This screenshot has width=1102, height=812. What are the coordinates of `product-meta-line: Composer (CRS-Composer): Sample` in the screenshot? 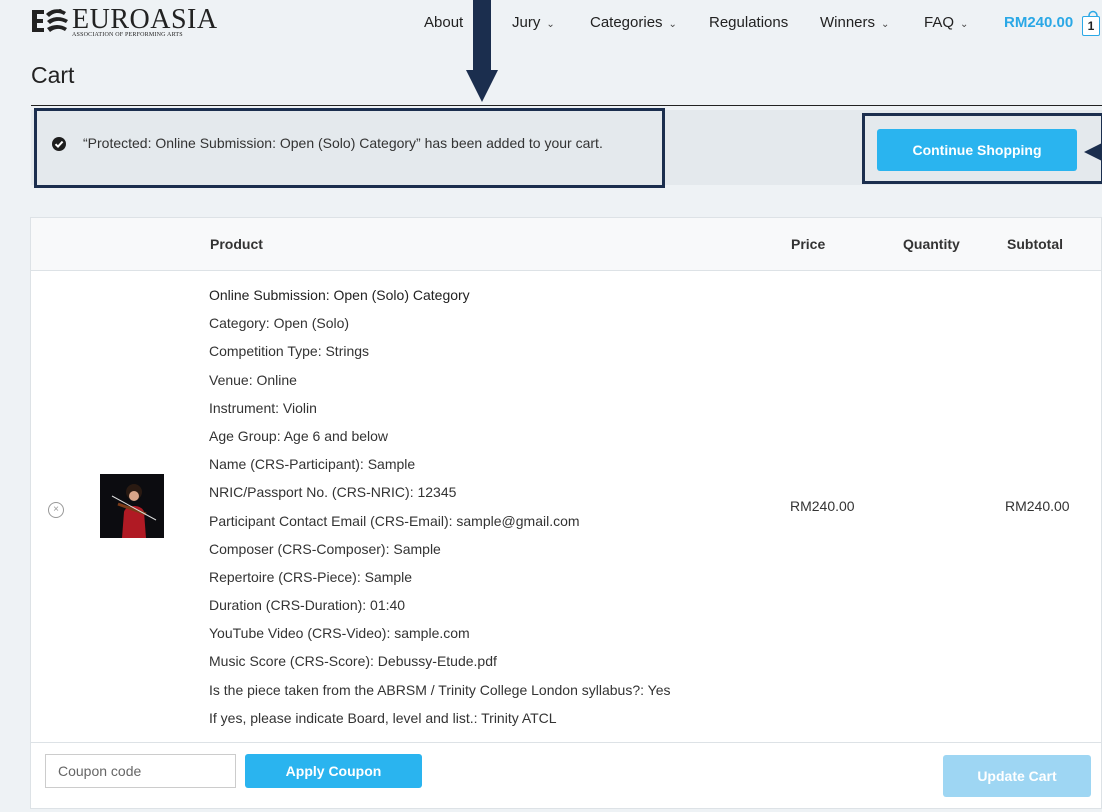 It's located at (325, 548).